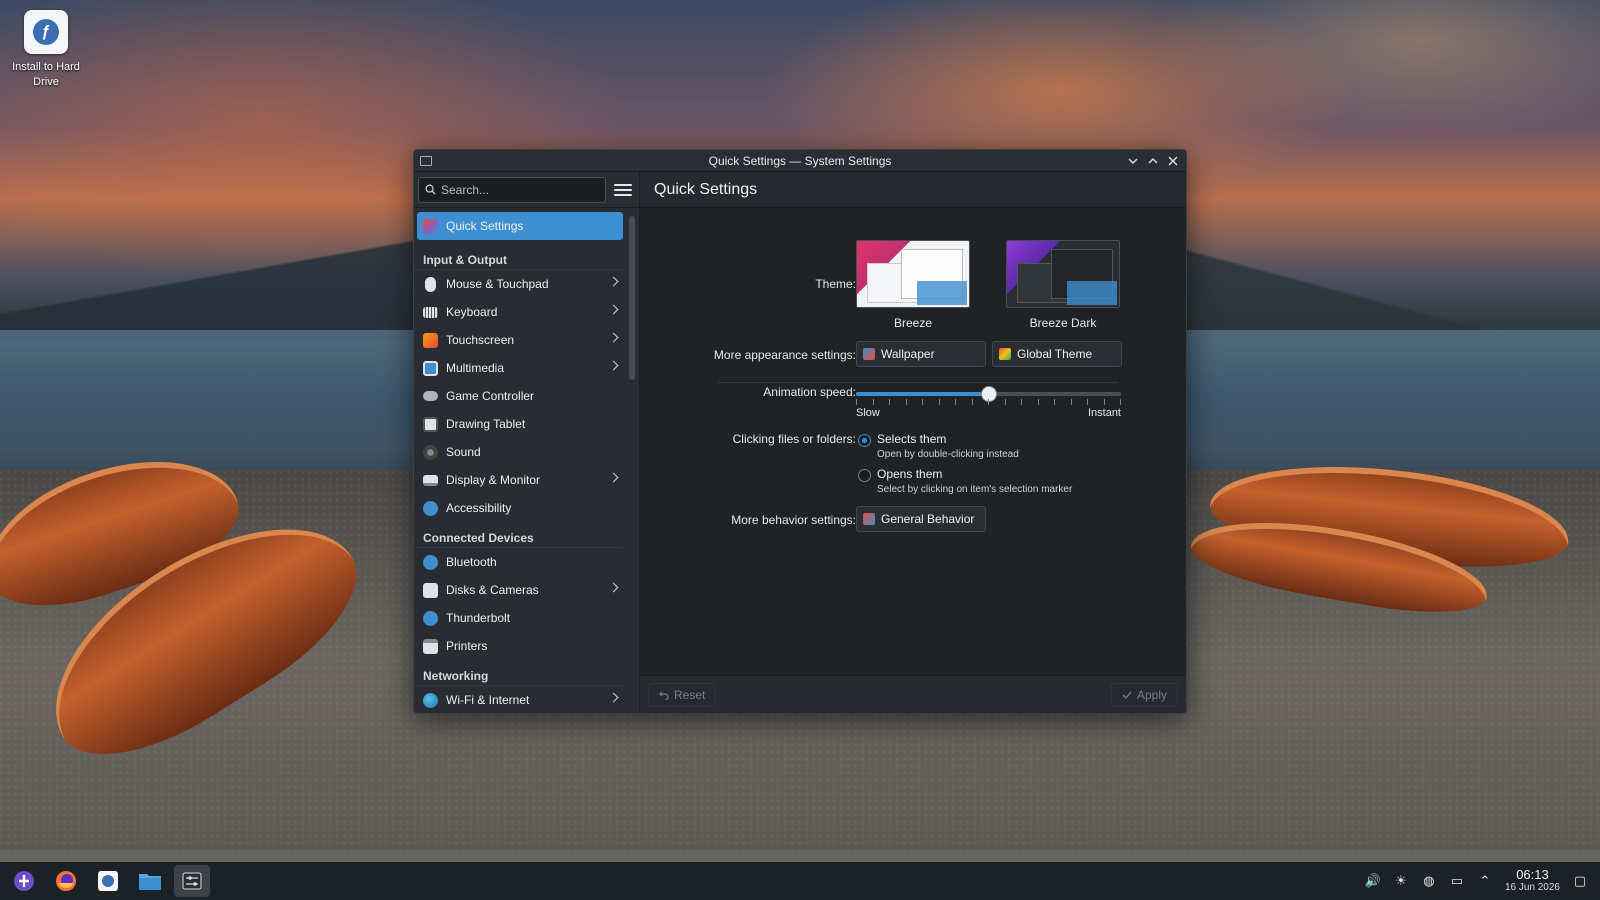  What do you see at coordinates (1485, 881) in the screenshot?
I see `chevron-up-icon: ⌃` at bounding box center [1485, 881].